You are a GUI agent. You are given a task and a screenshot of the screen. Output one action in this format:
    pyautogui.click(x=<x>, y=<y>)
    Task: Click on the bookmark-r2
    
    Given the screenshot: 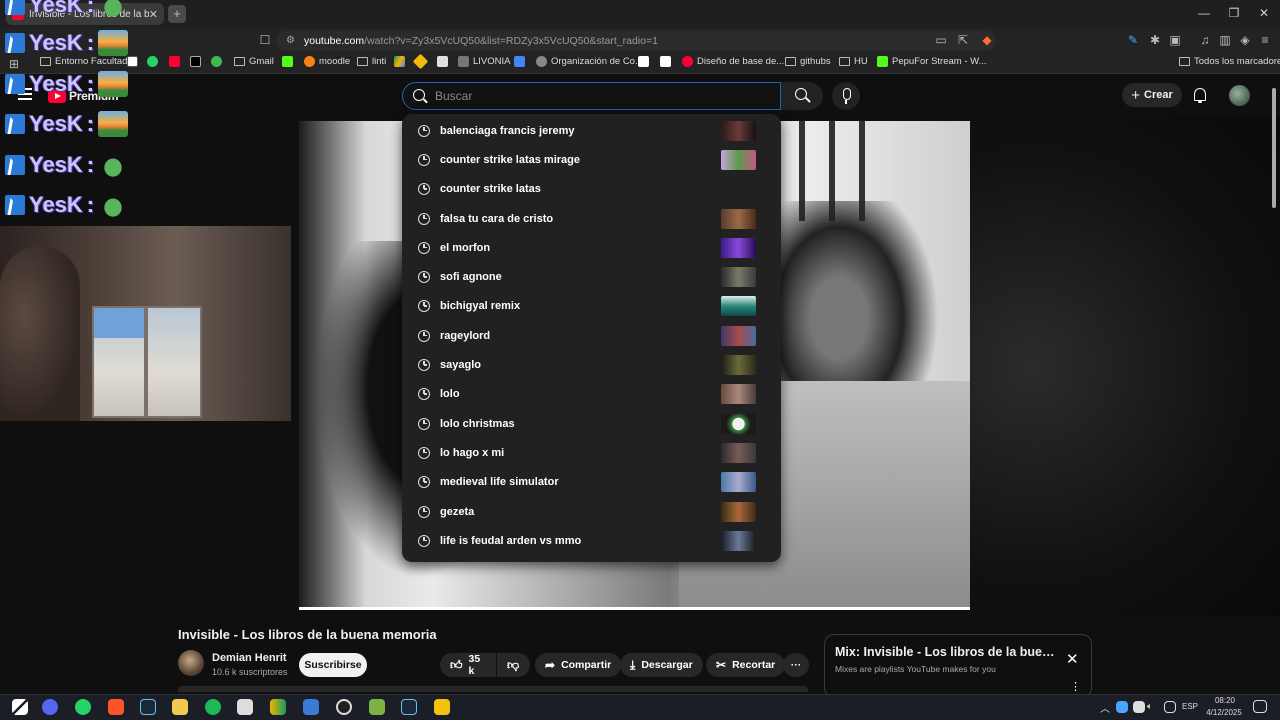 What is the action you would take?
    pyautogui.click(x=665, y=61)
    